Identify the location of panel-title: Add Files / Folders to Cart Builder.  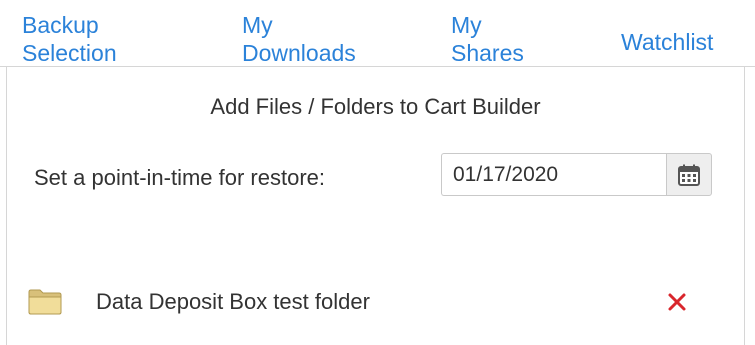
(375, 106).